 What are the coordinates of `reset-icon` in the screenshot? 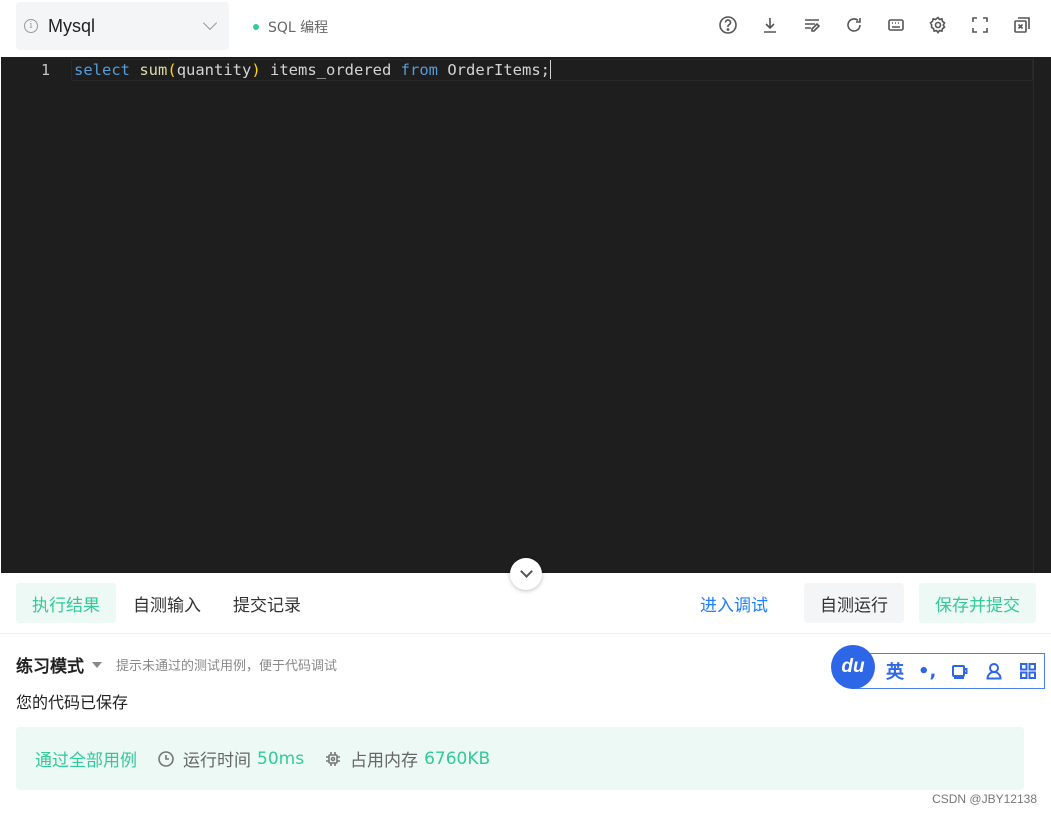 It's located at (854, 25).